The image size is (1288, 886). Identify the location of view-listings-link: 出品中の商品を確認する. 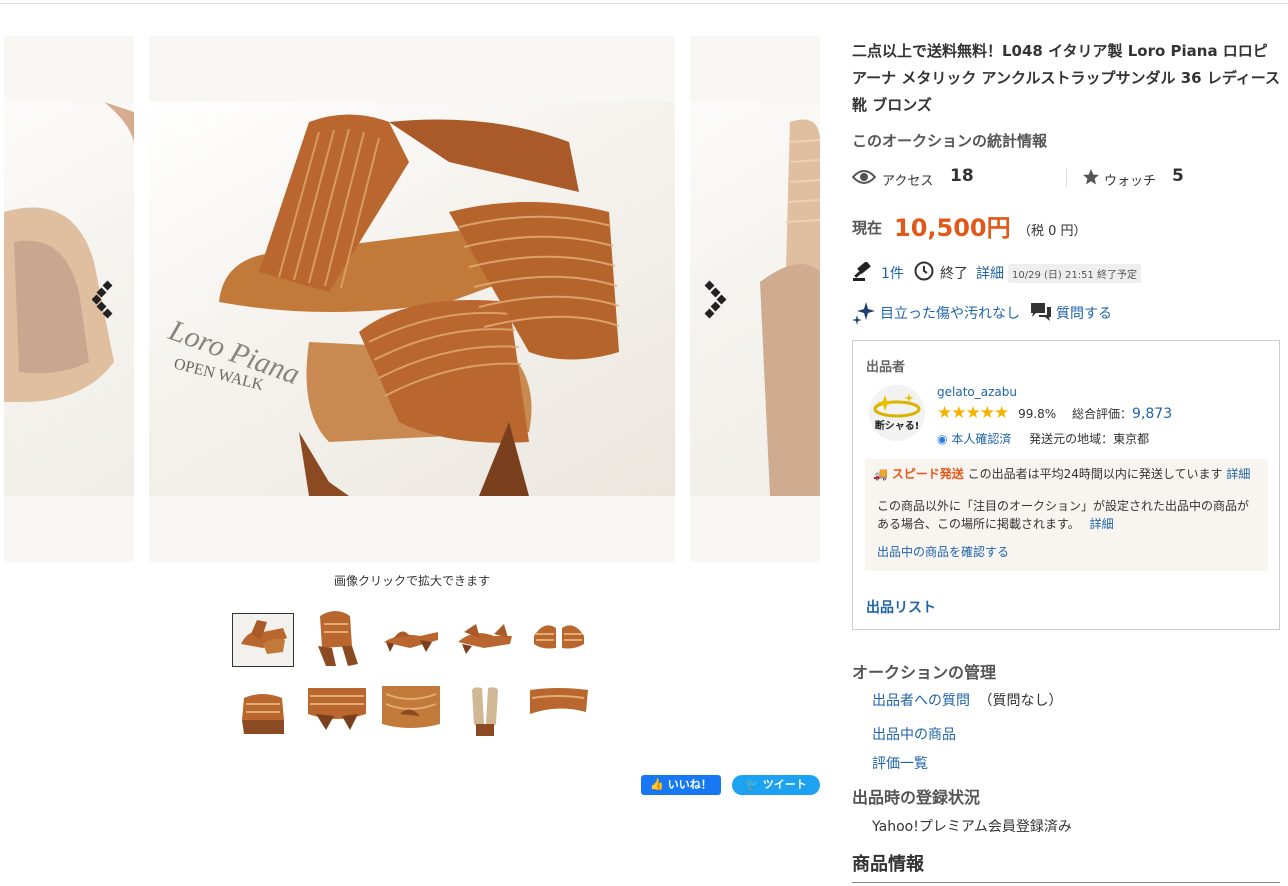
(943, 551).